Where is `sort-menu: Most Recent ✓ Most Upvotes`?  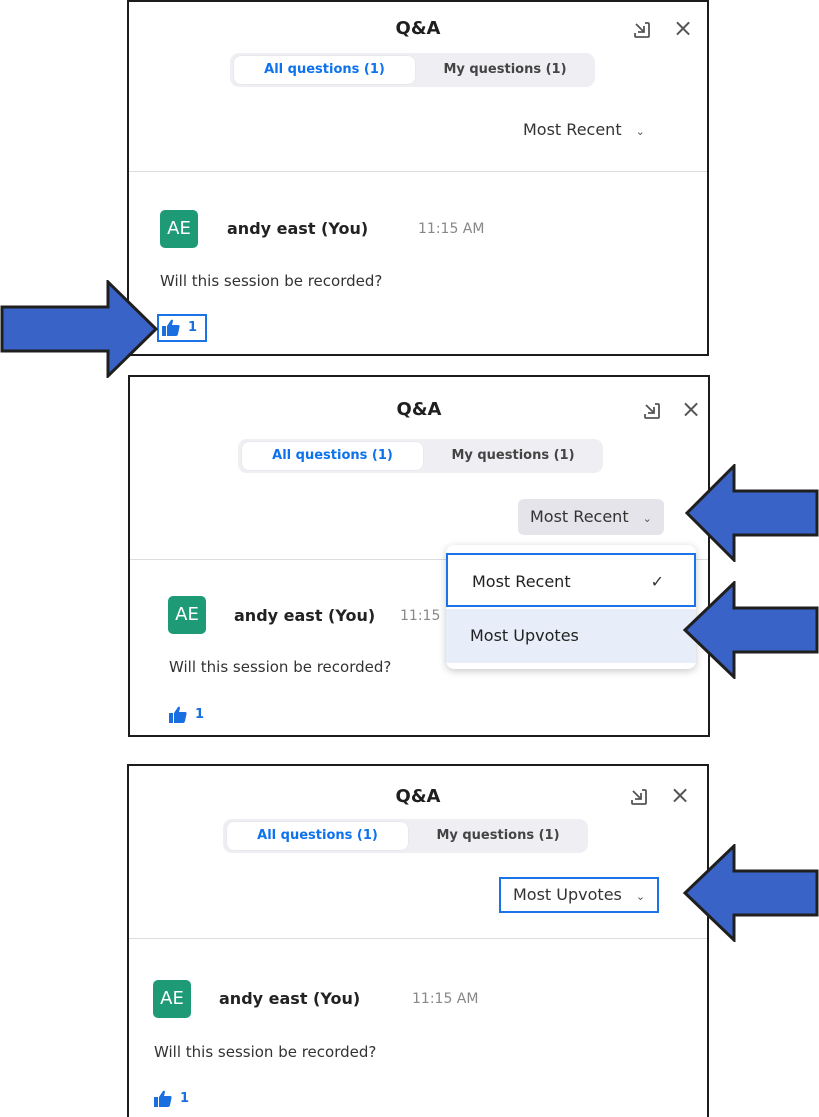 sort-menu: Most Recent ✓ Most Upvotes is located at coordinates (571, 607).